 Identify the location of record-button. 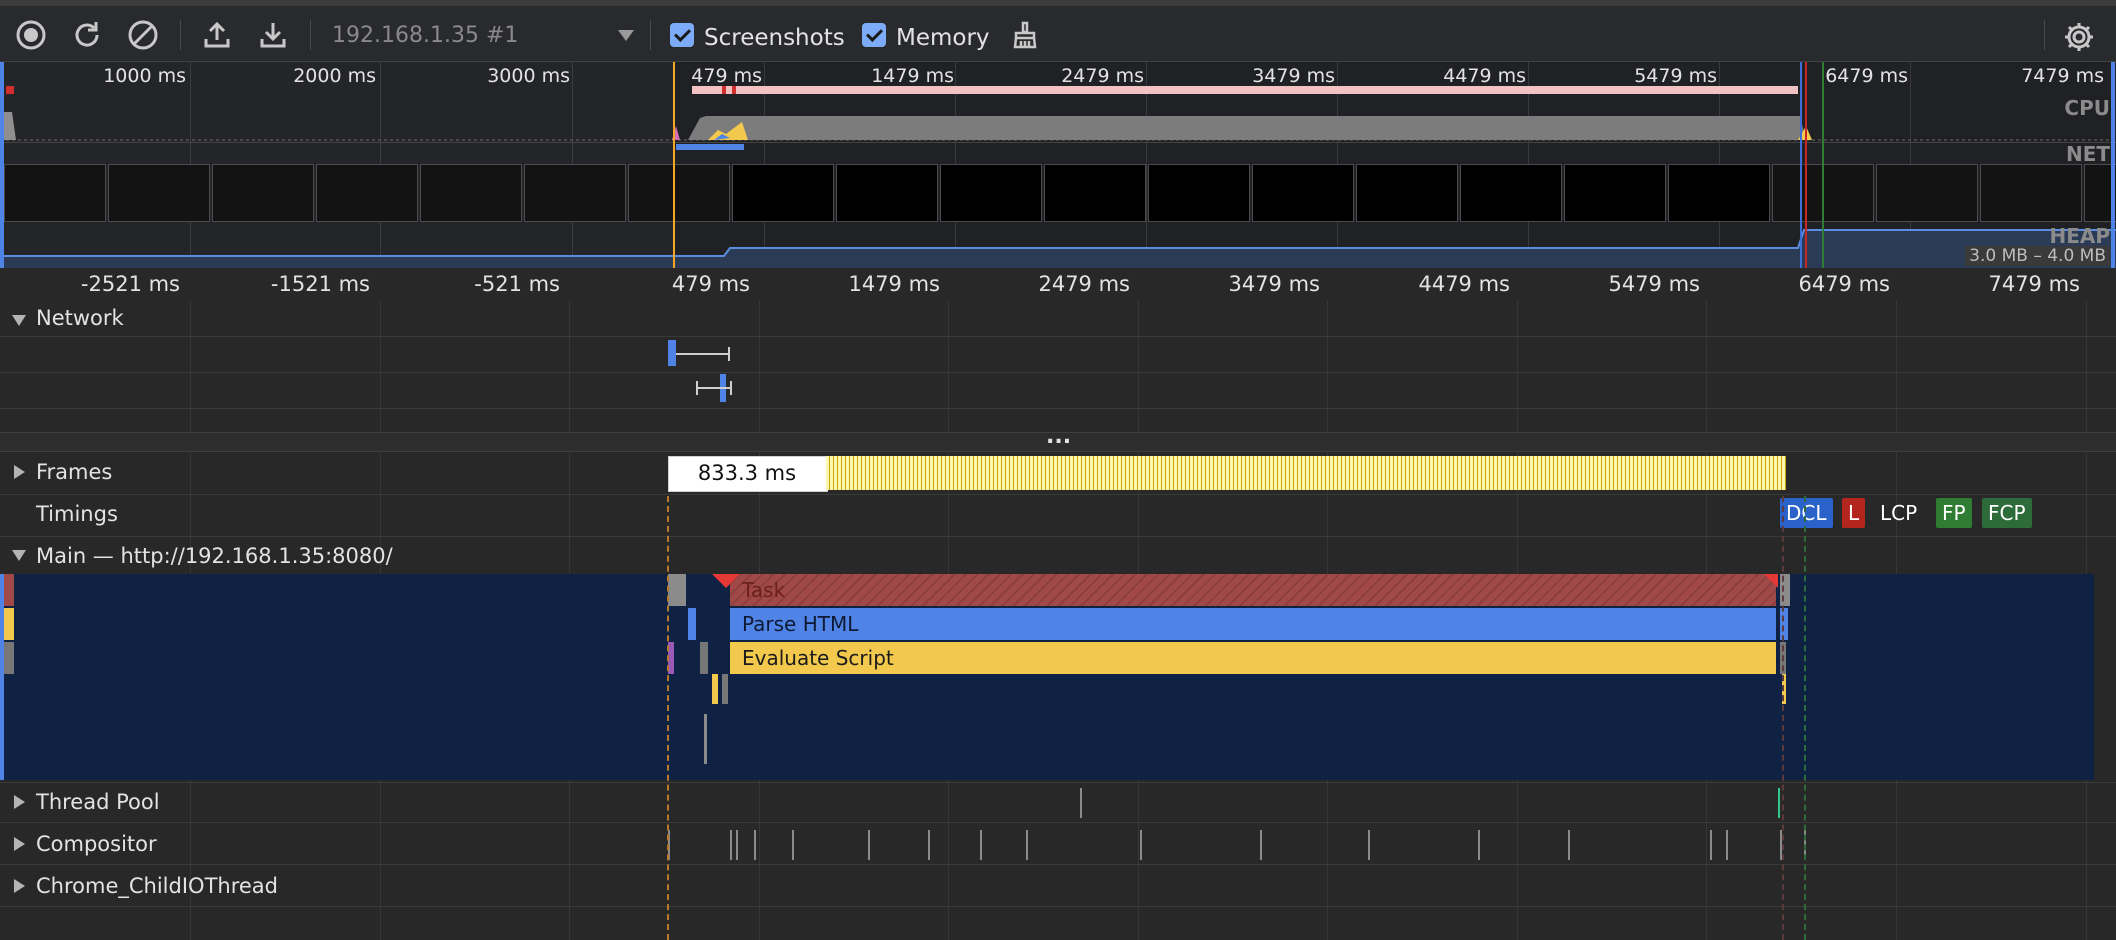
(31, 35).